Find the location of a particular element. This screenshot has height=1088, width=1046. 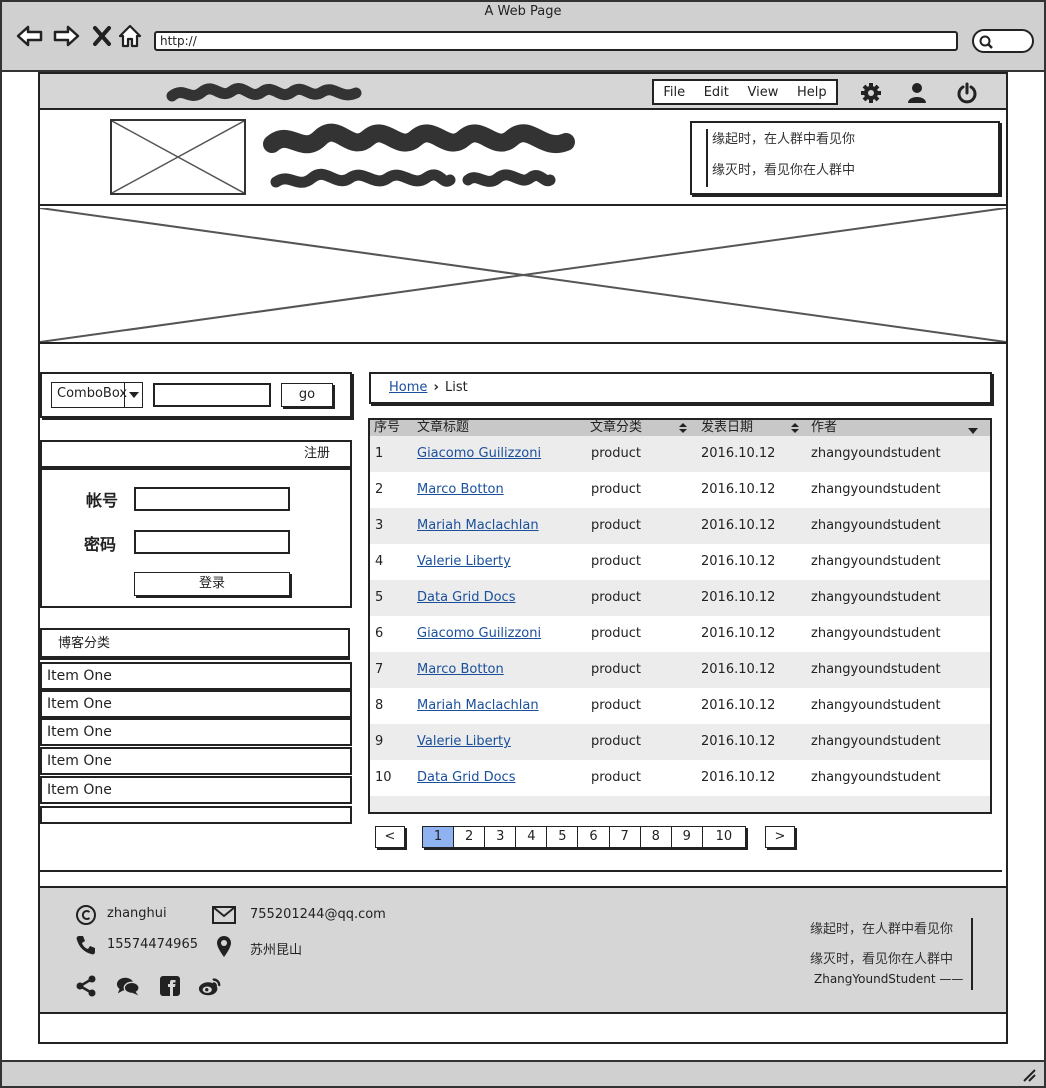

username-field is located at coordinates (212, 499).